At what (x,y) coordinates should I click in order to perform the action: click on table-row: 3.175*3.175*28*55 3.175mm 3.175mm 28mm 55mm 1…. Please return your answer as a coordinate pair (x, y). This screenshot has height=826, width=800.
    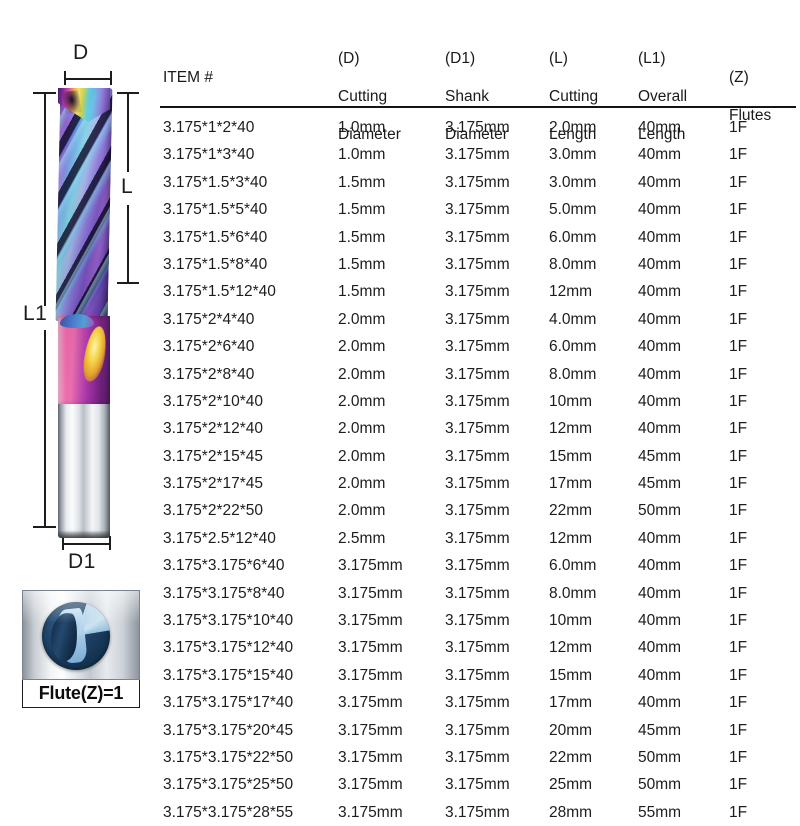
    Looking at the image, I should click on (480, 812).